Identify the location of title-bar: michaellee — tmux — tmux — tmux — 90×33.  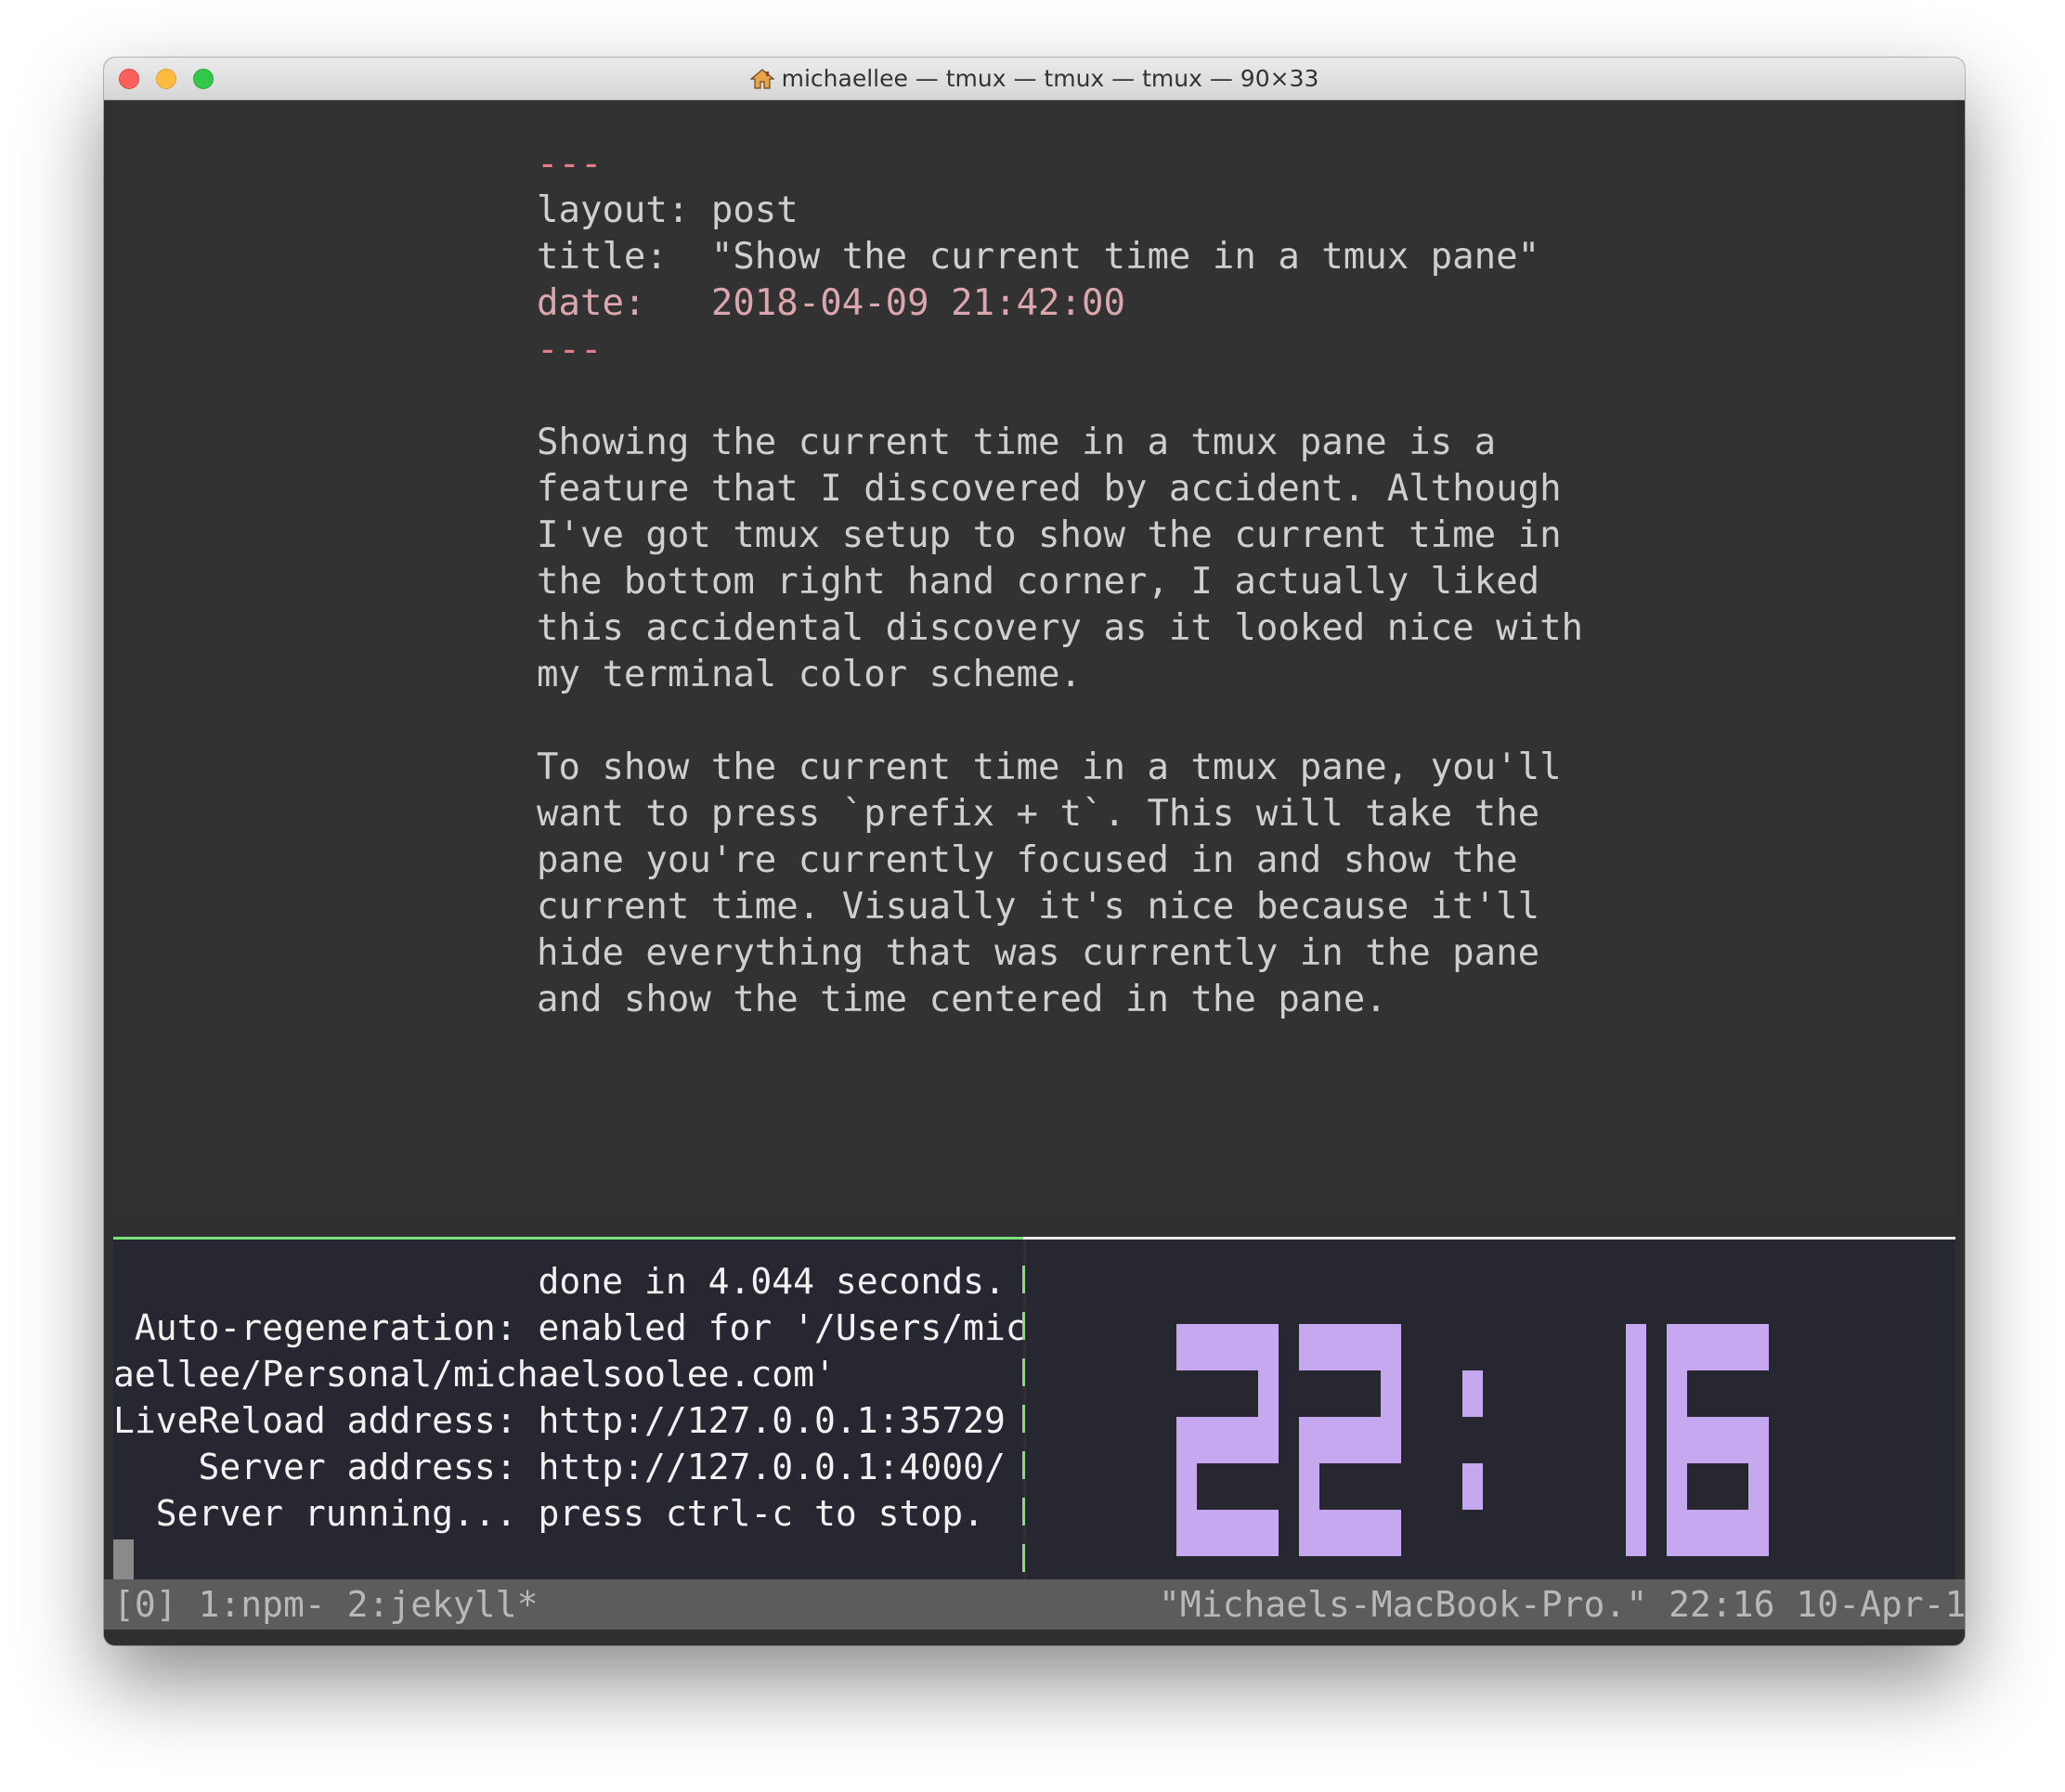
(1034, 79).